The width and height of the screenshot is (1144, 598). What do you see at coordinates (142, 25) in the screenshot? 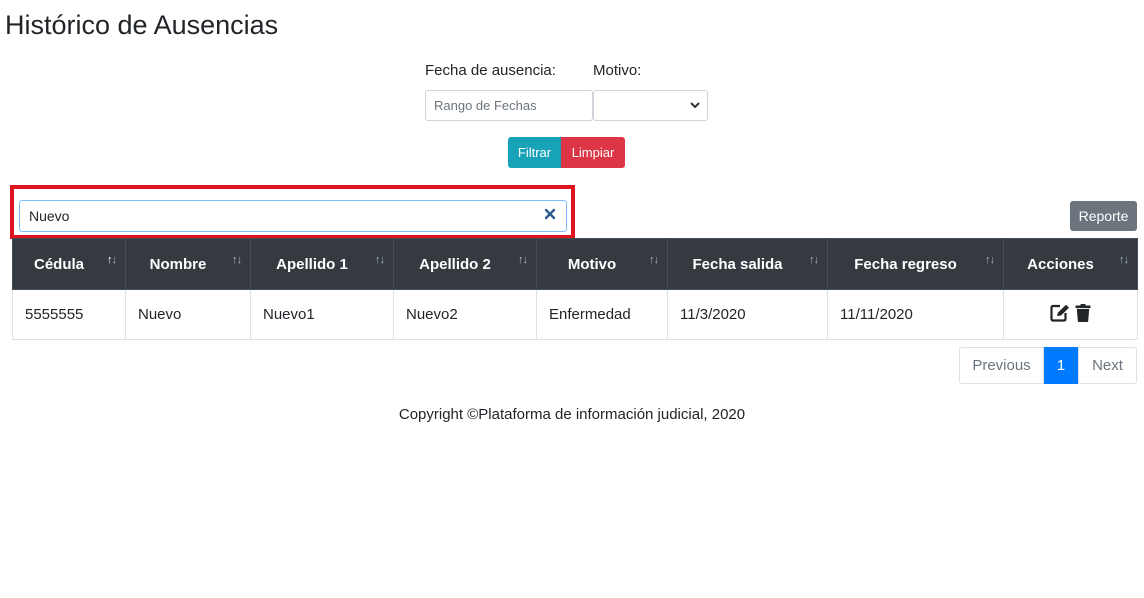
I see `page-title: Histórico de Ausencias` at bounding box center [142, 25].